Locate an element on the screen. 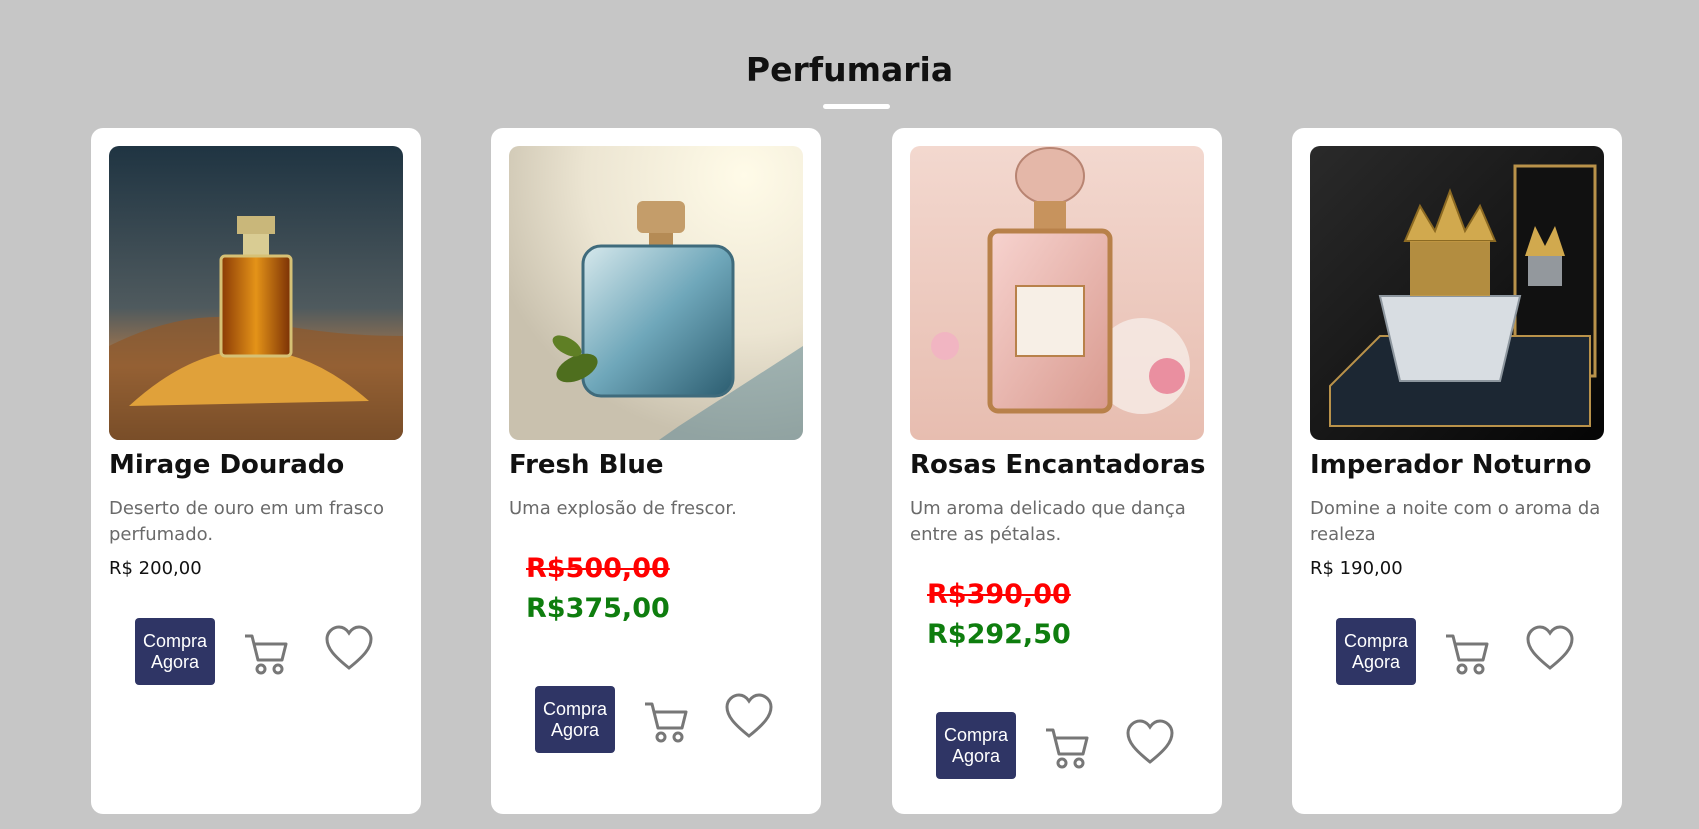  title-underline is located at coordinates (856, 106).